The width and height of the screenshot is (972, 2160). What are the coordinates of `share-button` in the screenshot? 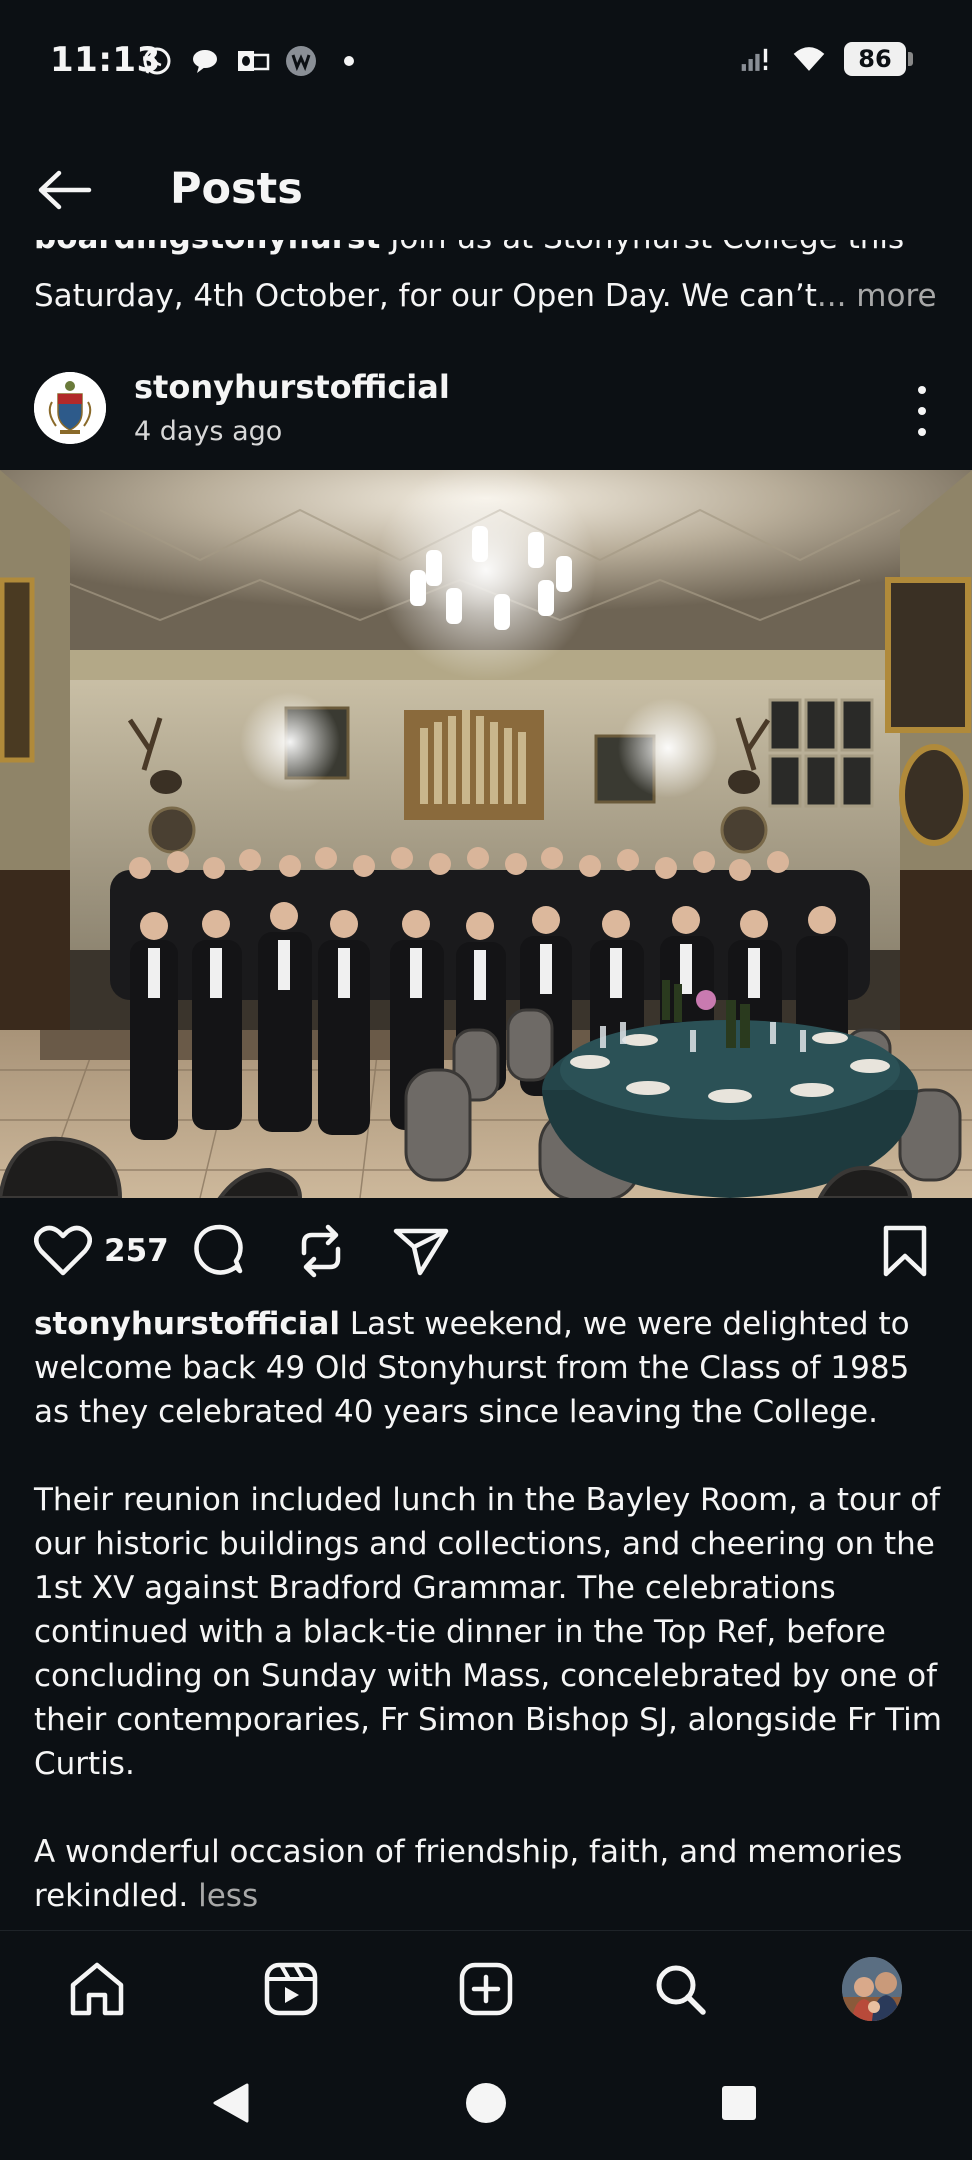 It's located at (421, 1251).